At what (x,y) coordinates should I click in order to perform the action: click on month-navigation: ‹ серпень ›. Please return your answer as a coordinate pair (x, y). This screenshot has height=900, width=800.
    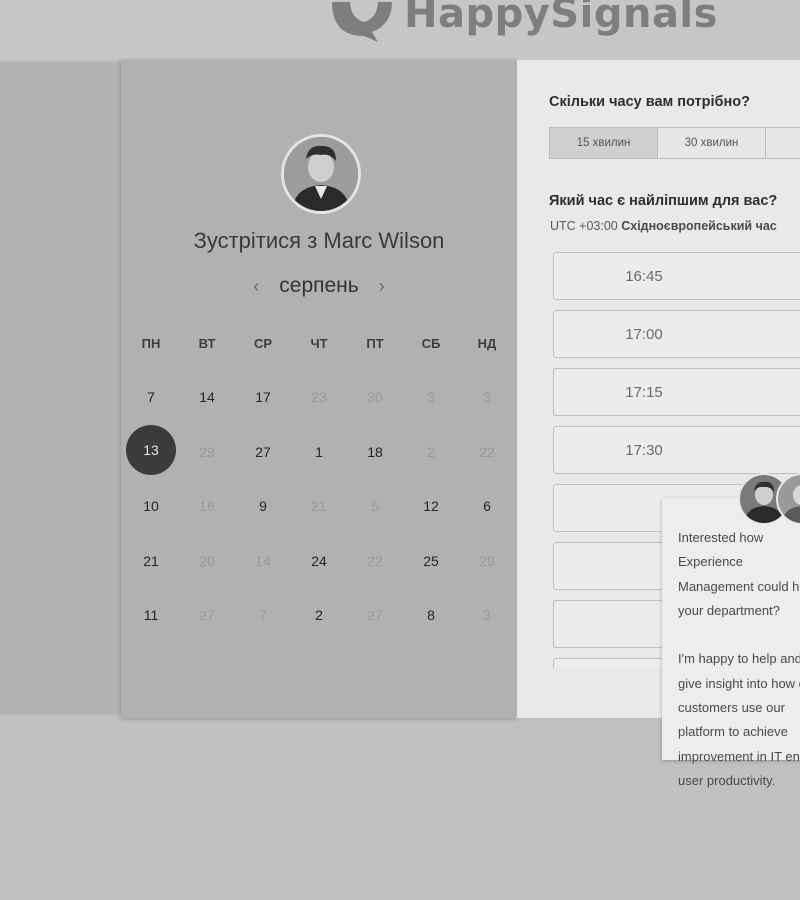
    Looking at the image, I should click on (319, 286).